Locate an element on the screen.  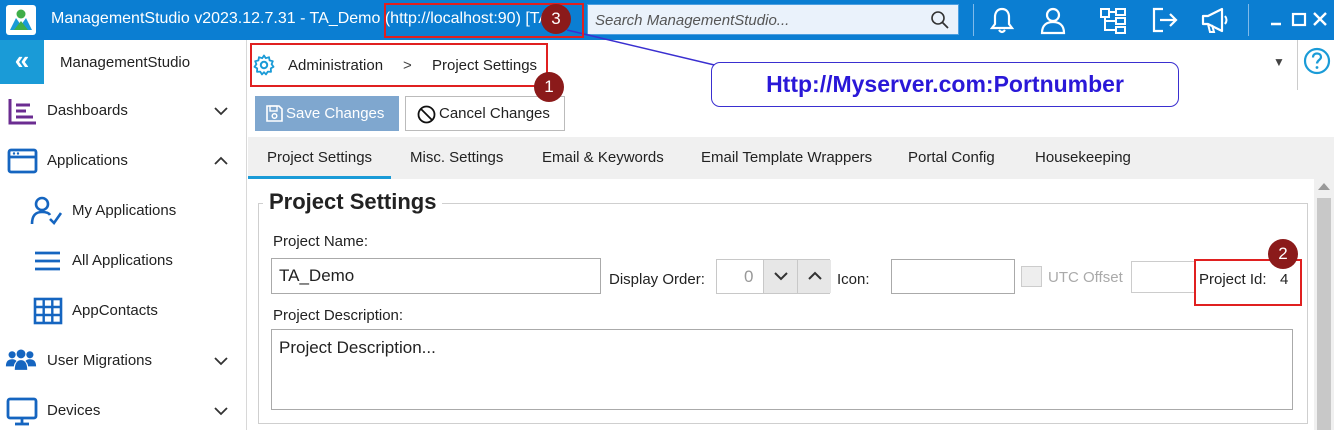
cancel-icon is located at coordinates (426, 114).